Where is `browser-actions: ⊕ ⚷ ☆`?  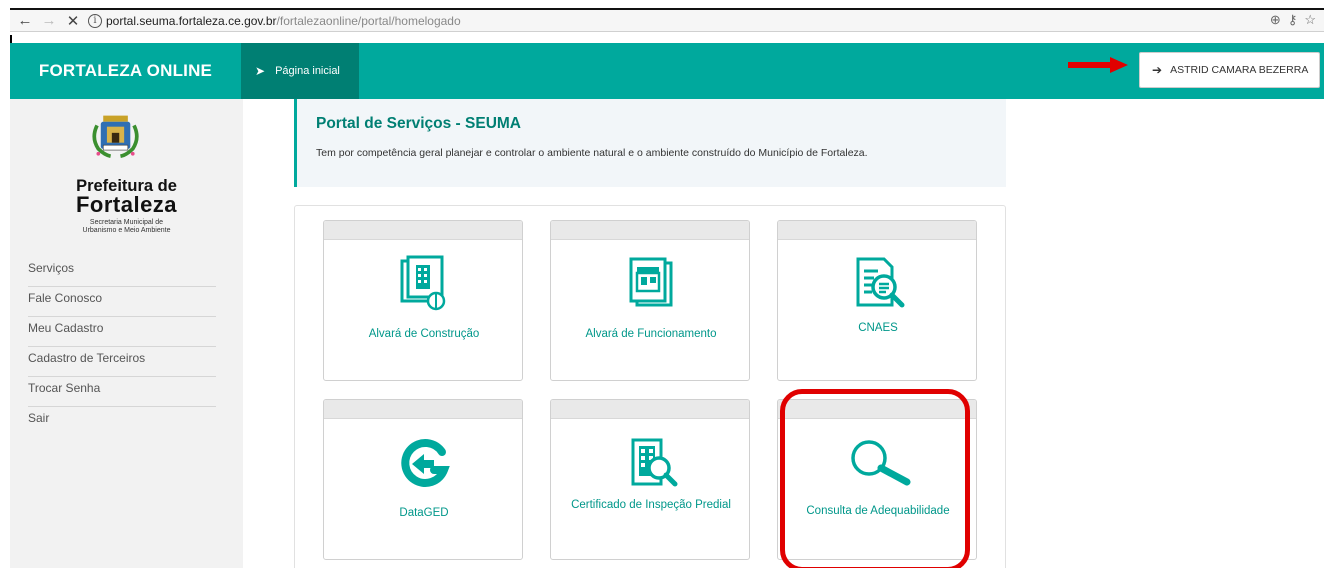 browser-actions: ⊕ ⚷ ☆ is located at coordinates (1293, 20).